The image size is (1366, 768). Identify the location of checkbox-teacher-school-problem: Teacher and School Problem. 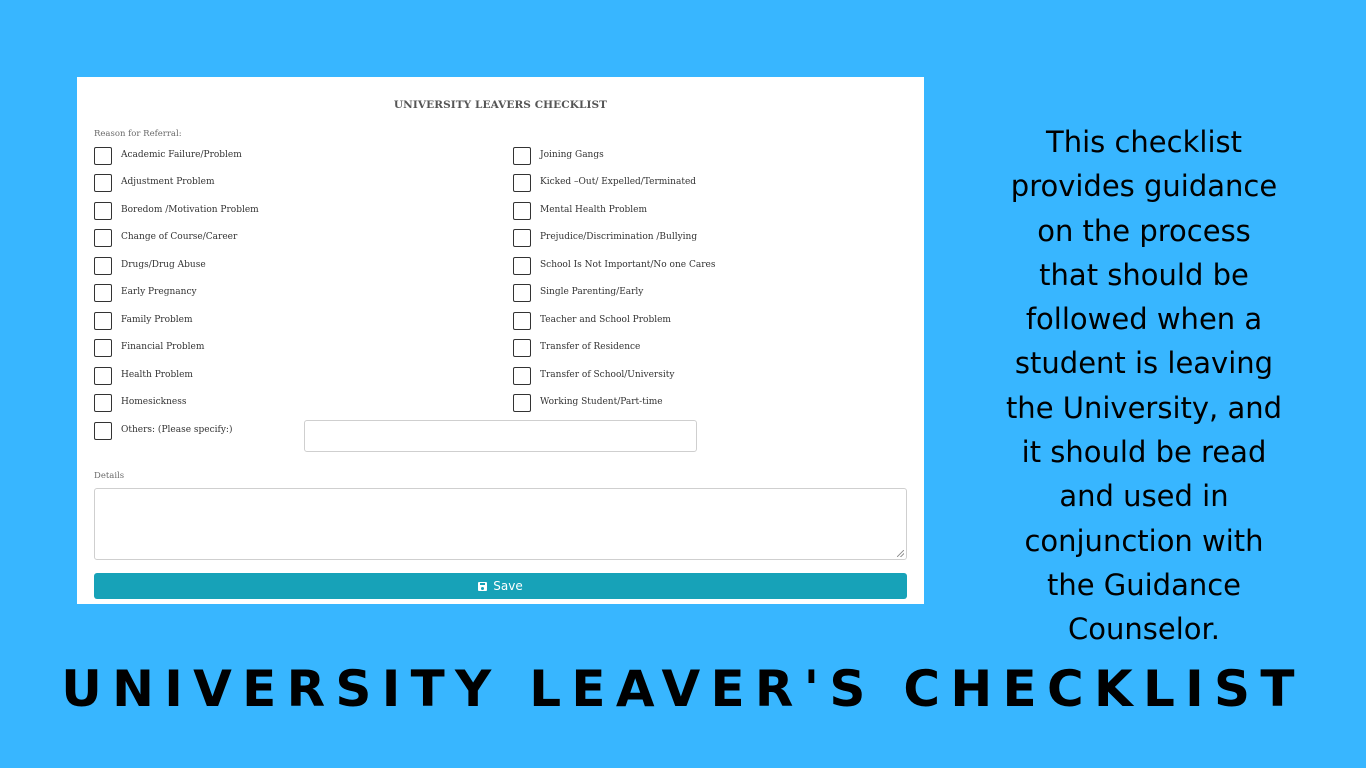
(592, 321).